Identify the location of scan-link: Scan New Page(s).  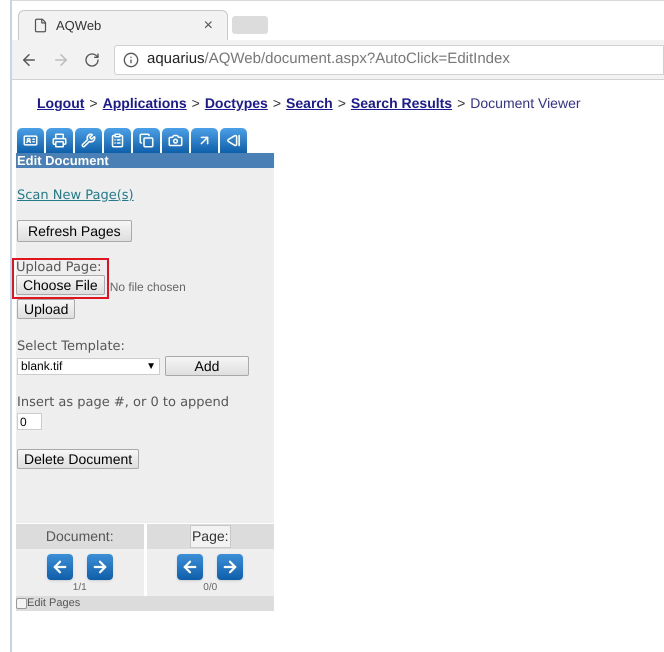
(75, 195).